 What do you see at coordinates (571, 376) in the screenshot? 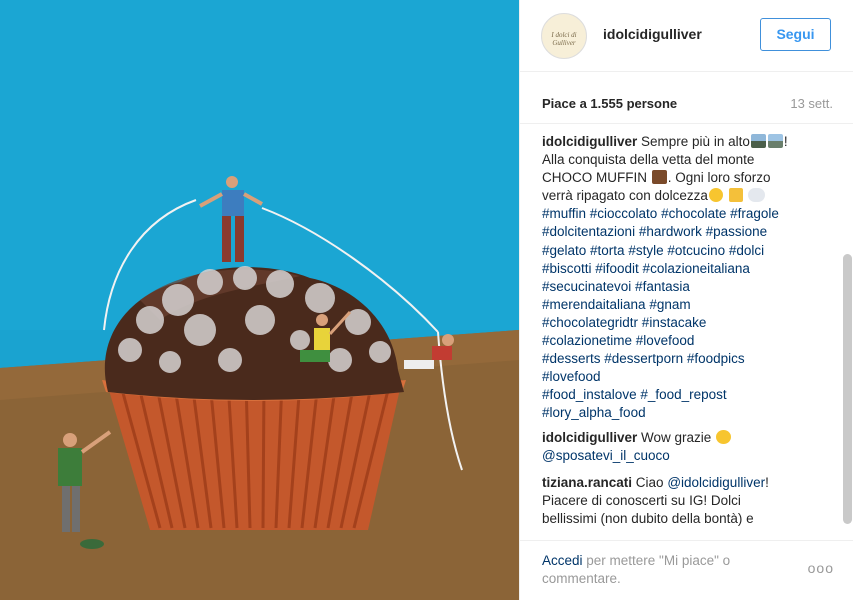
I see `hashtags: #lovefood` at bounding box center [571, 376].